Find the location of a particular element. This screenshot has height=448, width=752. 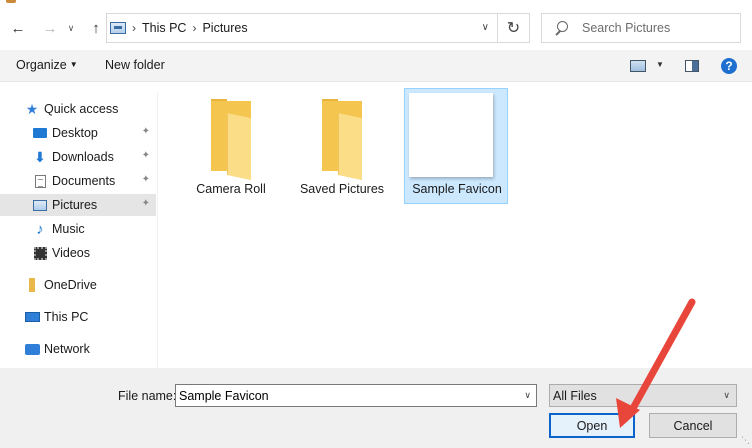

desktop-icon is located at coordinates (40, 133).